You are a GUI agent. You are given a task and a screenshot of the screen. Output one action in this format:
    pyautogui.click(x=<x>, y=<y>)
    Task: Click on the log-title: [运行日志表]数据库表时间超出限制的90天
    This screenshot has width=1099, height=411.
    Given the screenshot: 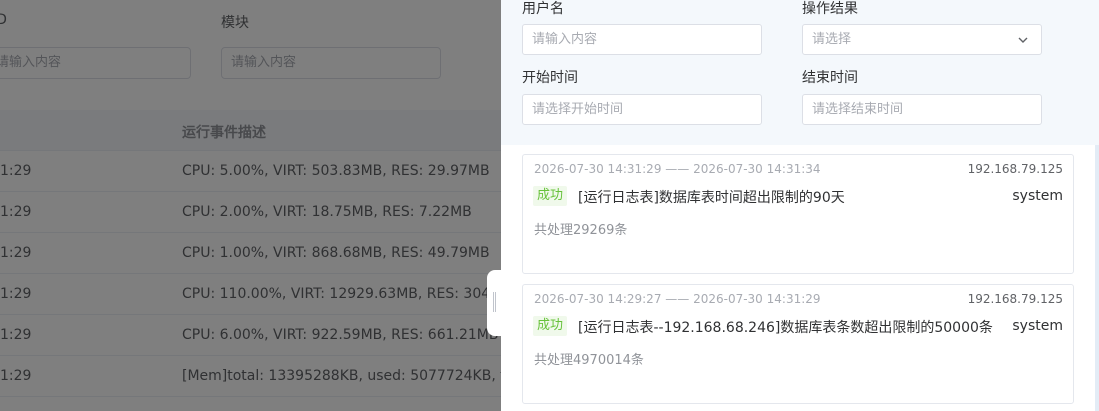 What is the action you would take?
    pyautogui.click(x=711, y=198)
    